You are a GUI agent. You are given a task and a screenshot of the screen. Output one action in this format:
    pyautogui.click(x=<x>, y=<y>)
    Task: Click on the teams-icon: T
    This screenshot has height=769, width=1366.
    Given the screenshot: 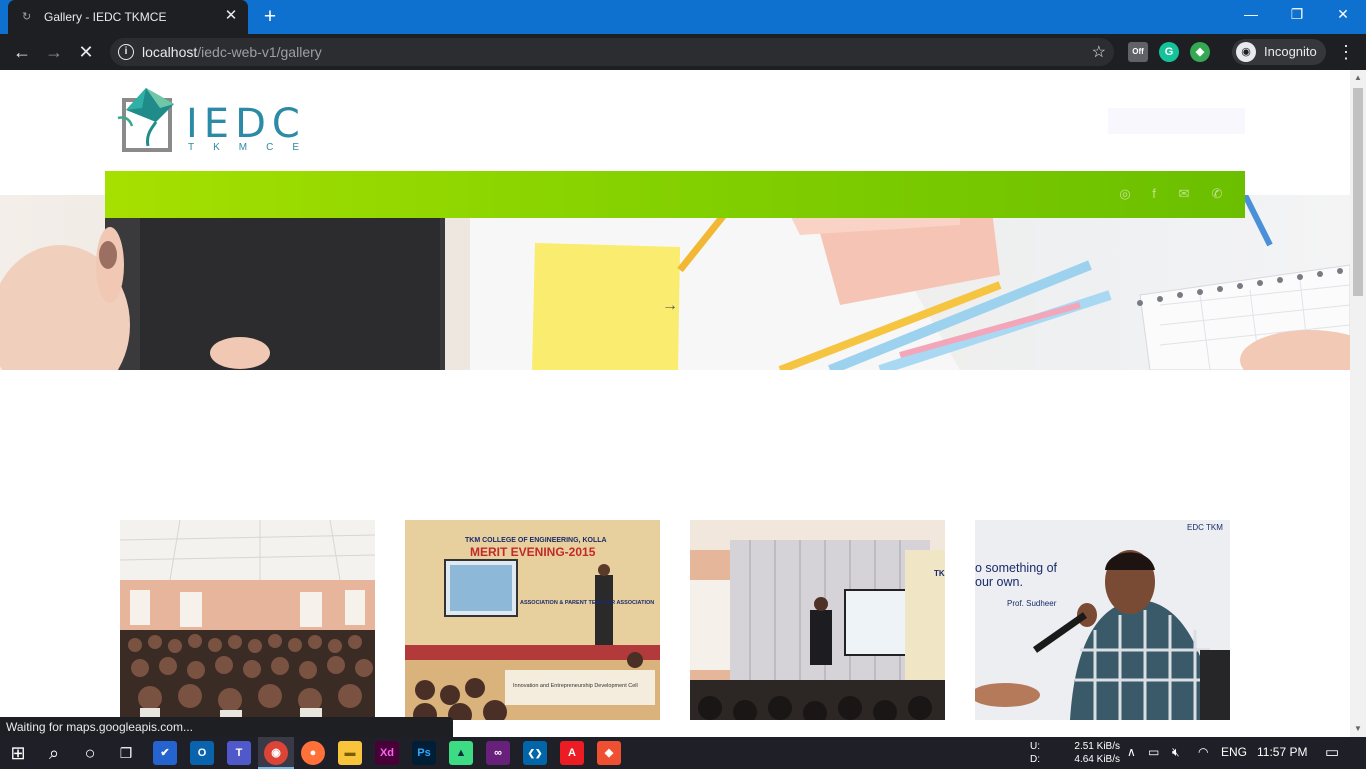 What is the action you would take?
    pyautogui.click(x=239, y=753)
    